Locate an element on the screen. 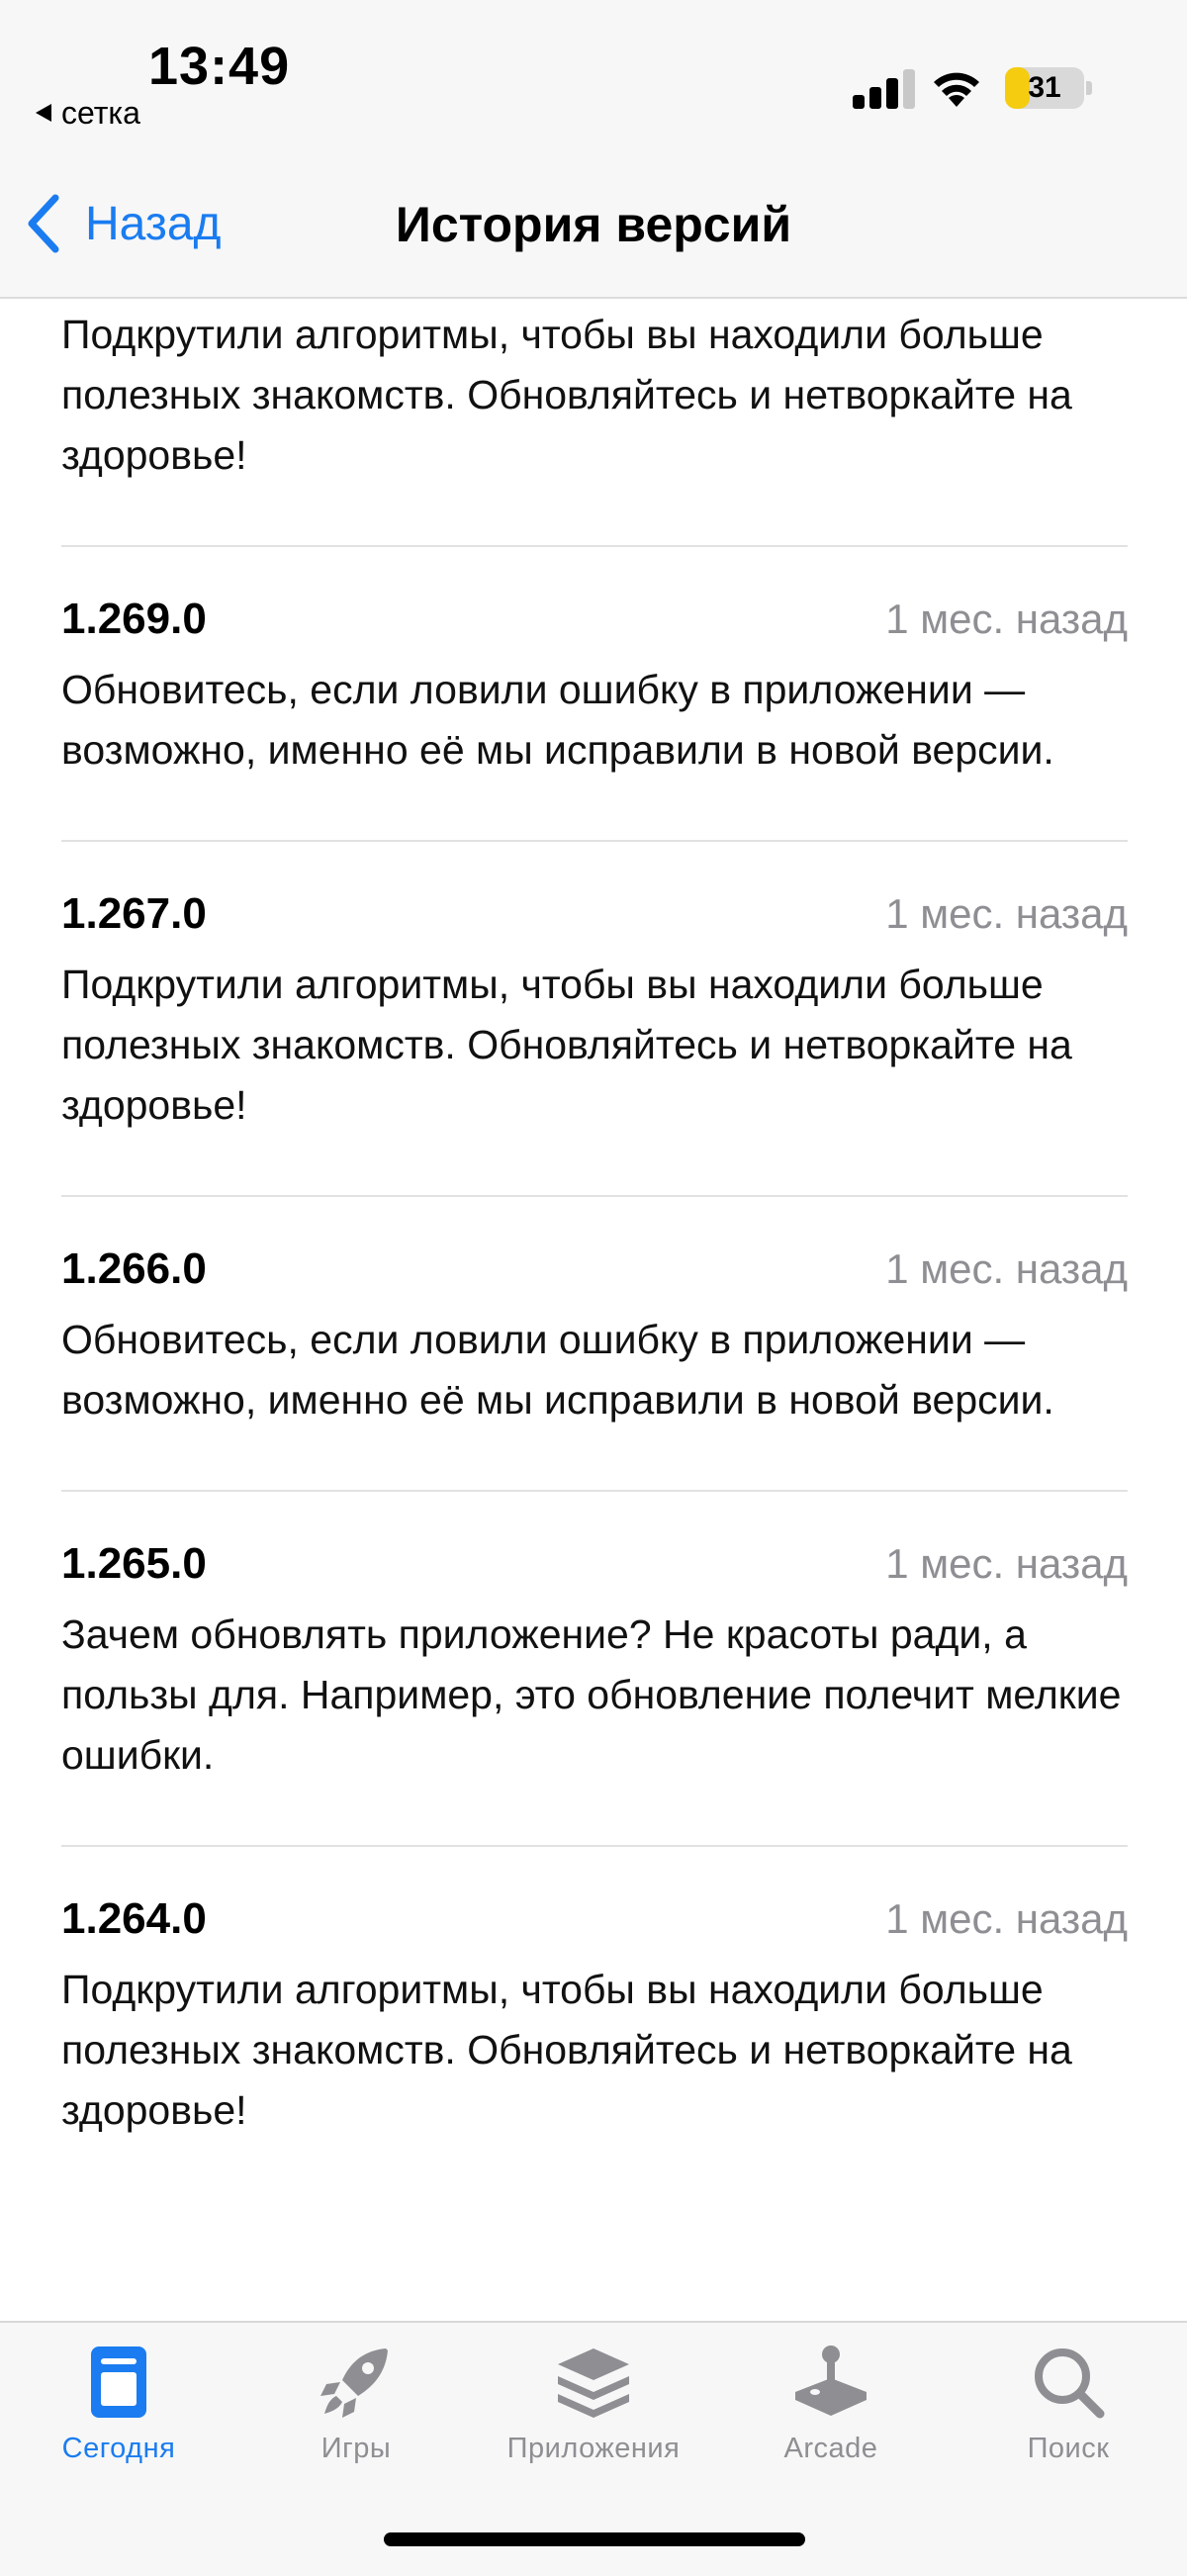 This screenshot has width=1187, height=2576. cellular-signal-icon is located at coordinates (884, 88).